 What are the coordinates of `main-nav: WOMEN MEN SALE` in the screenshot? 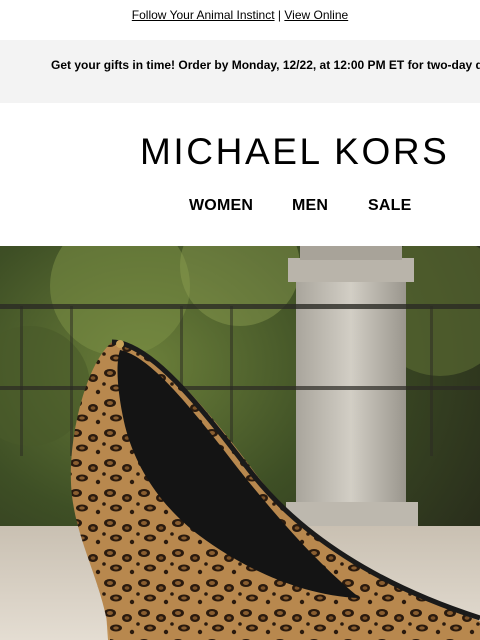 It's located at (240, 206).